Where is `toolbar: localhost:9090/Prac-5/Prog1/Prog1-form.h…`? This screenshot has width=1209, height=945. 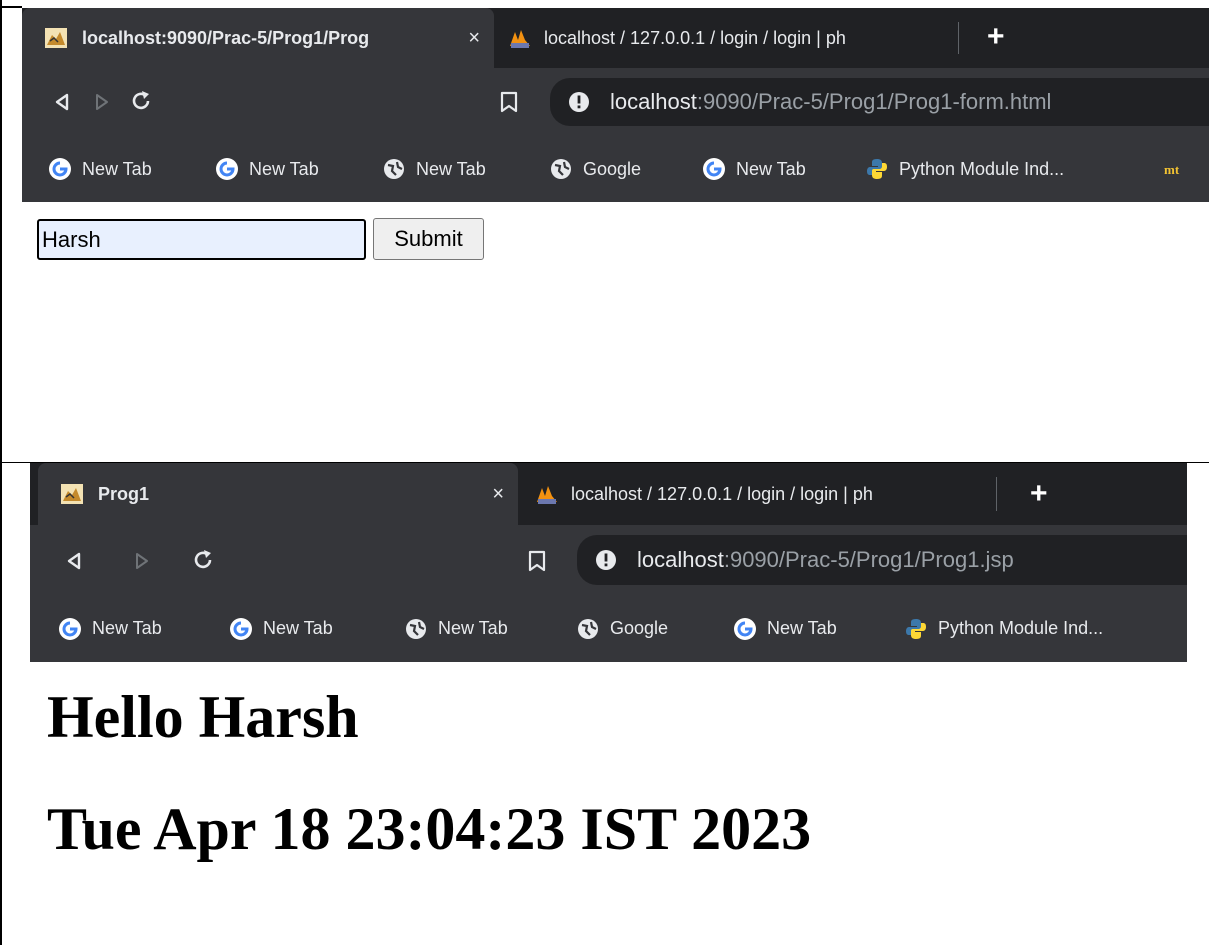
toolbar: localhost:9090/Prac-5/Prog1/Prog1-form.h… is located at coordinates (615, 102).